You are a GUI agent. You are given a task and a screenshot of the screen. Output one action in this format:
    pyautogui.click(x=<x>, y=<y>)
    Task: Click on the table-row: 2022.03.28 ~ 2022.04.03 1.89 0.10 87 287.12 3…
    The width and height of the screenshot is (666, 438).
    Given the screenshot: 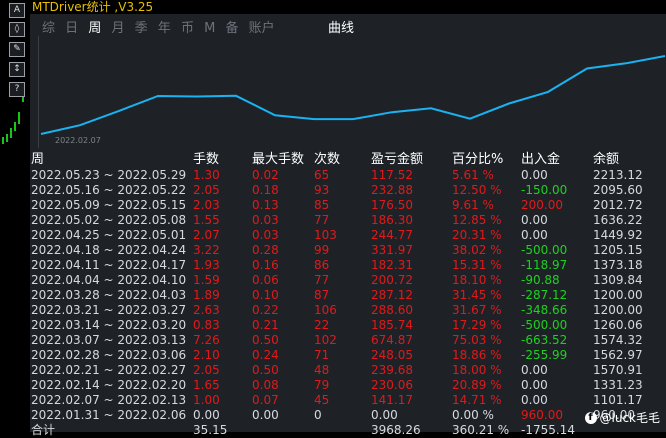 What is the action you would take?
    pyautogui.click(x=348, y=295)
    